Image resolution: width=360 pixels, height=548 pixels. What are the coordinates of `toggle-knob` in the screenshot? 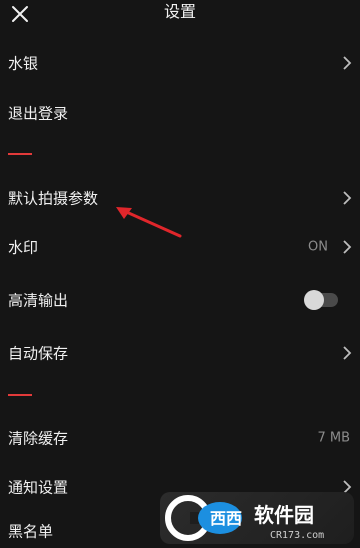 It's located at (314, 300).